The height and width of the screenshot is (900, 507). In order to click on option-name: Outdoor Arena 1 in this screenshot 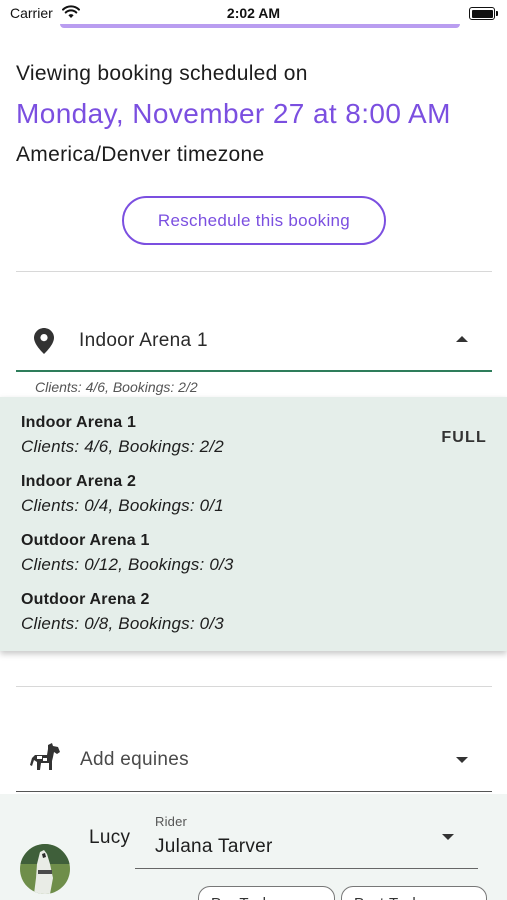, I will do `click(85, 540)`.